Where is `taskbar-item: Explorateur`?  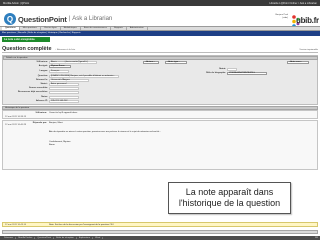 taskbar-item: Explorateur is located at coordinates (85, 238).